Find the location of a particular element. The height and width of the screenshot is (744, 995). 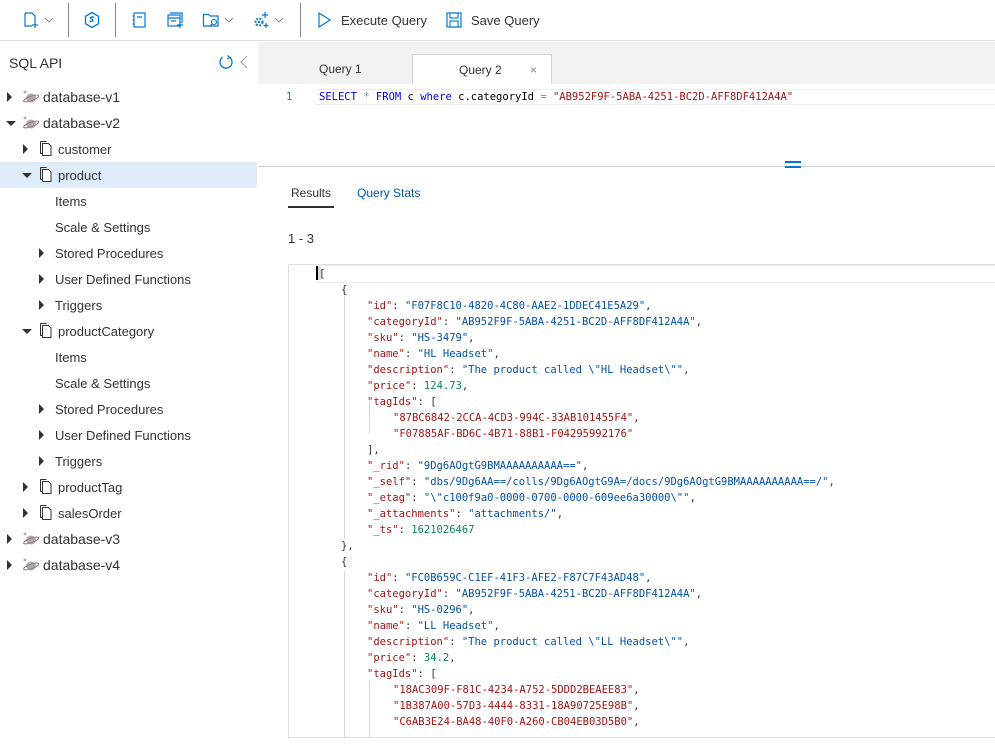

sql-token: c is located at coordinates (411, 97).